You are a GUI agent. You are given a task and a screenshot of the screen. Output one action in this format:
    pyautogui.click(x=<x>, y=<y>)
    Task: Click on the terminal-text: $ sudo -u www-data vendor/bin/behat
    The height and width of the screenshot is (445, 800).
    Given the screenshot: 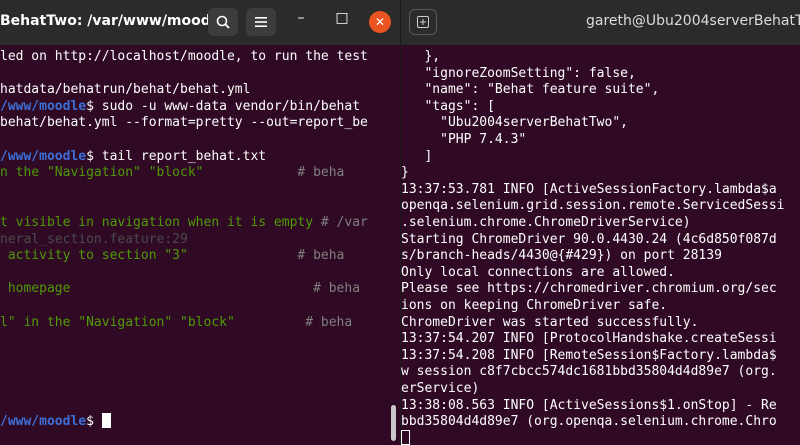 What is the action you would take?
    pyautogui.click(x=223, y=106)
    